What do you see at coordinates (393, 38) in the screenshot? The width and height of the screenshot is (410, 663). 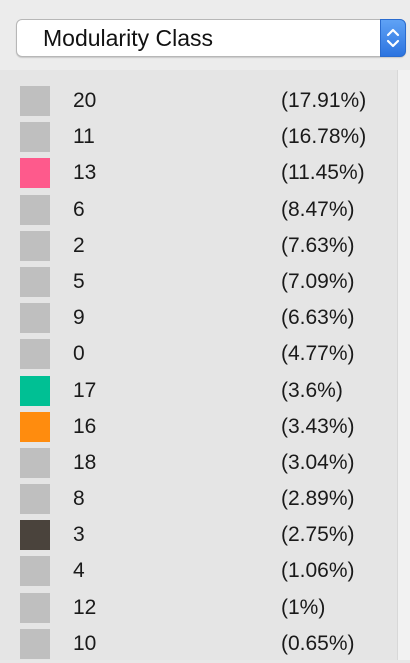 I see `chevron-up-down-icon` at bounding box center [393, 38].